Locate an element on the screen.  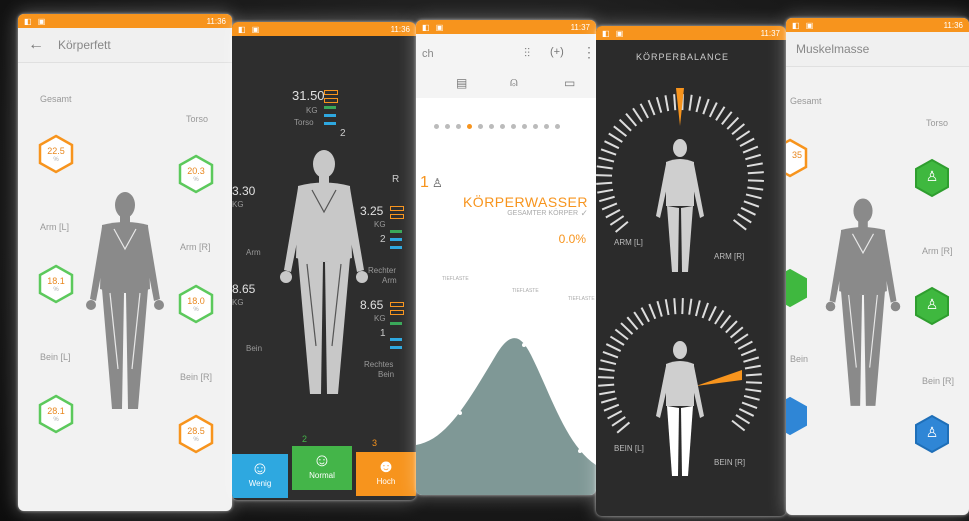
hex-arm-l-partial is located at coordinates (797, 288).